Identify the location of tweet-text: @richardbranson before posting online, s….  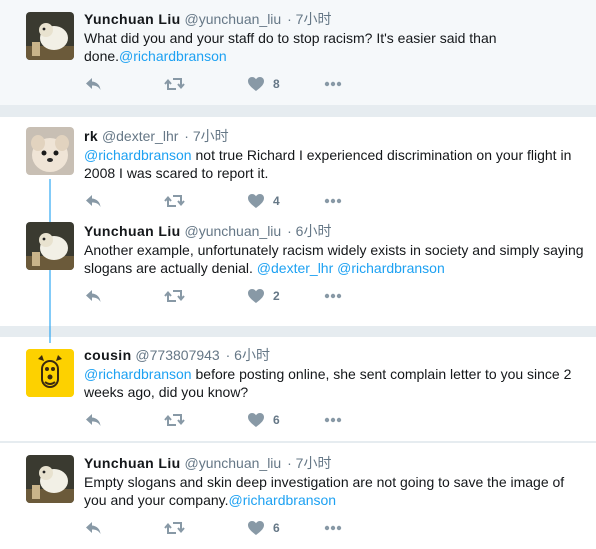
(328, 383).